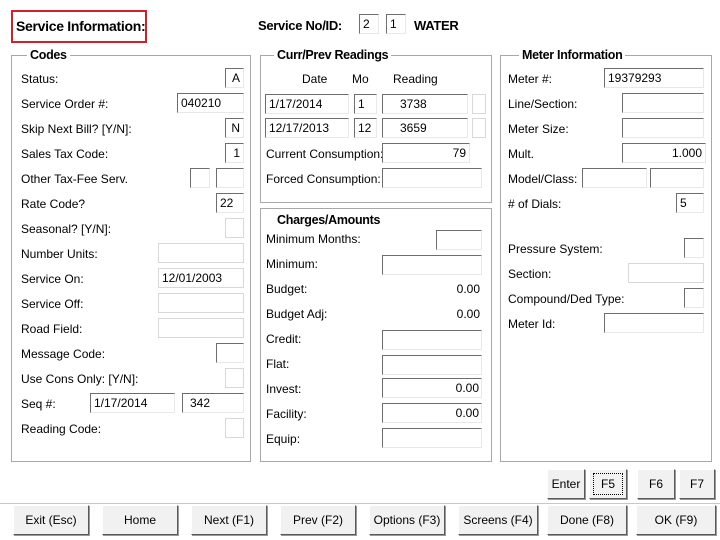  I want to click on prev-extra-field, so click(479, 128).